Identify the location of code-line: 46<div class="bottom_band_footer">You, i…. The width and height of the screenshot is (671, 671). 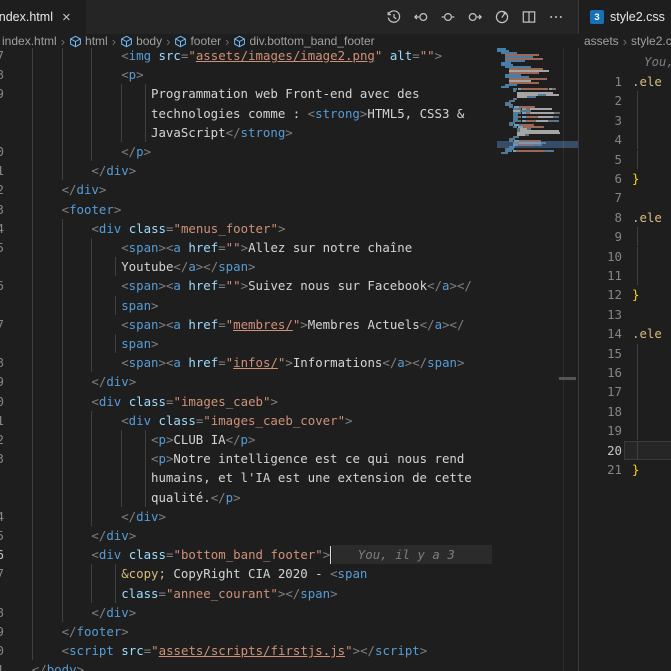
(246, 555).